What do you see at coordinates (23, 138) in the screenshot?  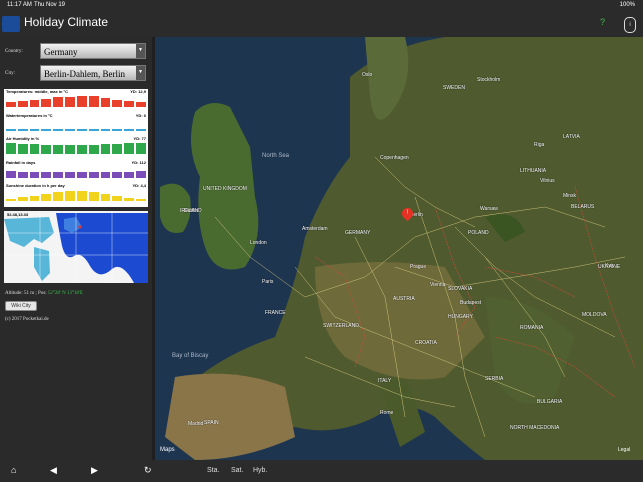 I see `chart-caption: Air Humidity in %` at bounding box center [23, 138].